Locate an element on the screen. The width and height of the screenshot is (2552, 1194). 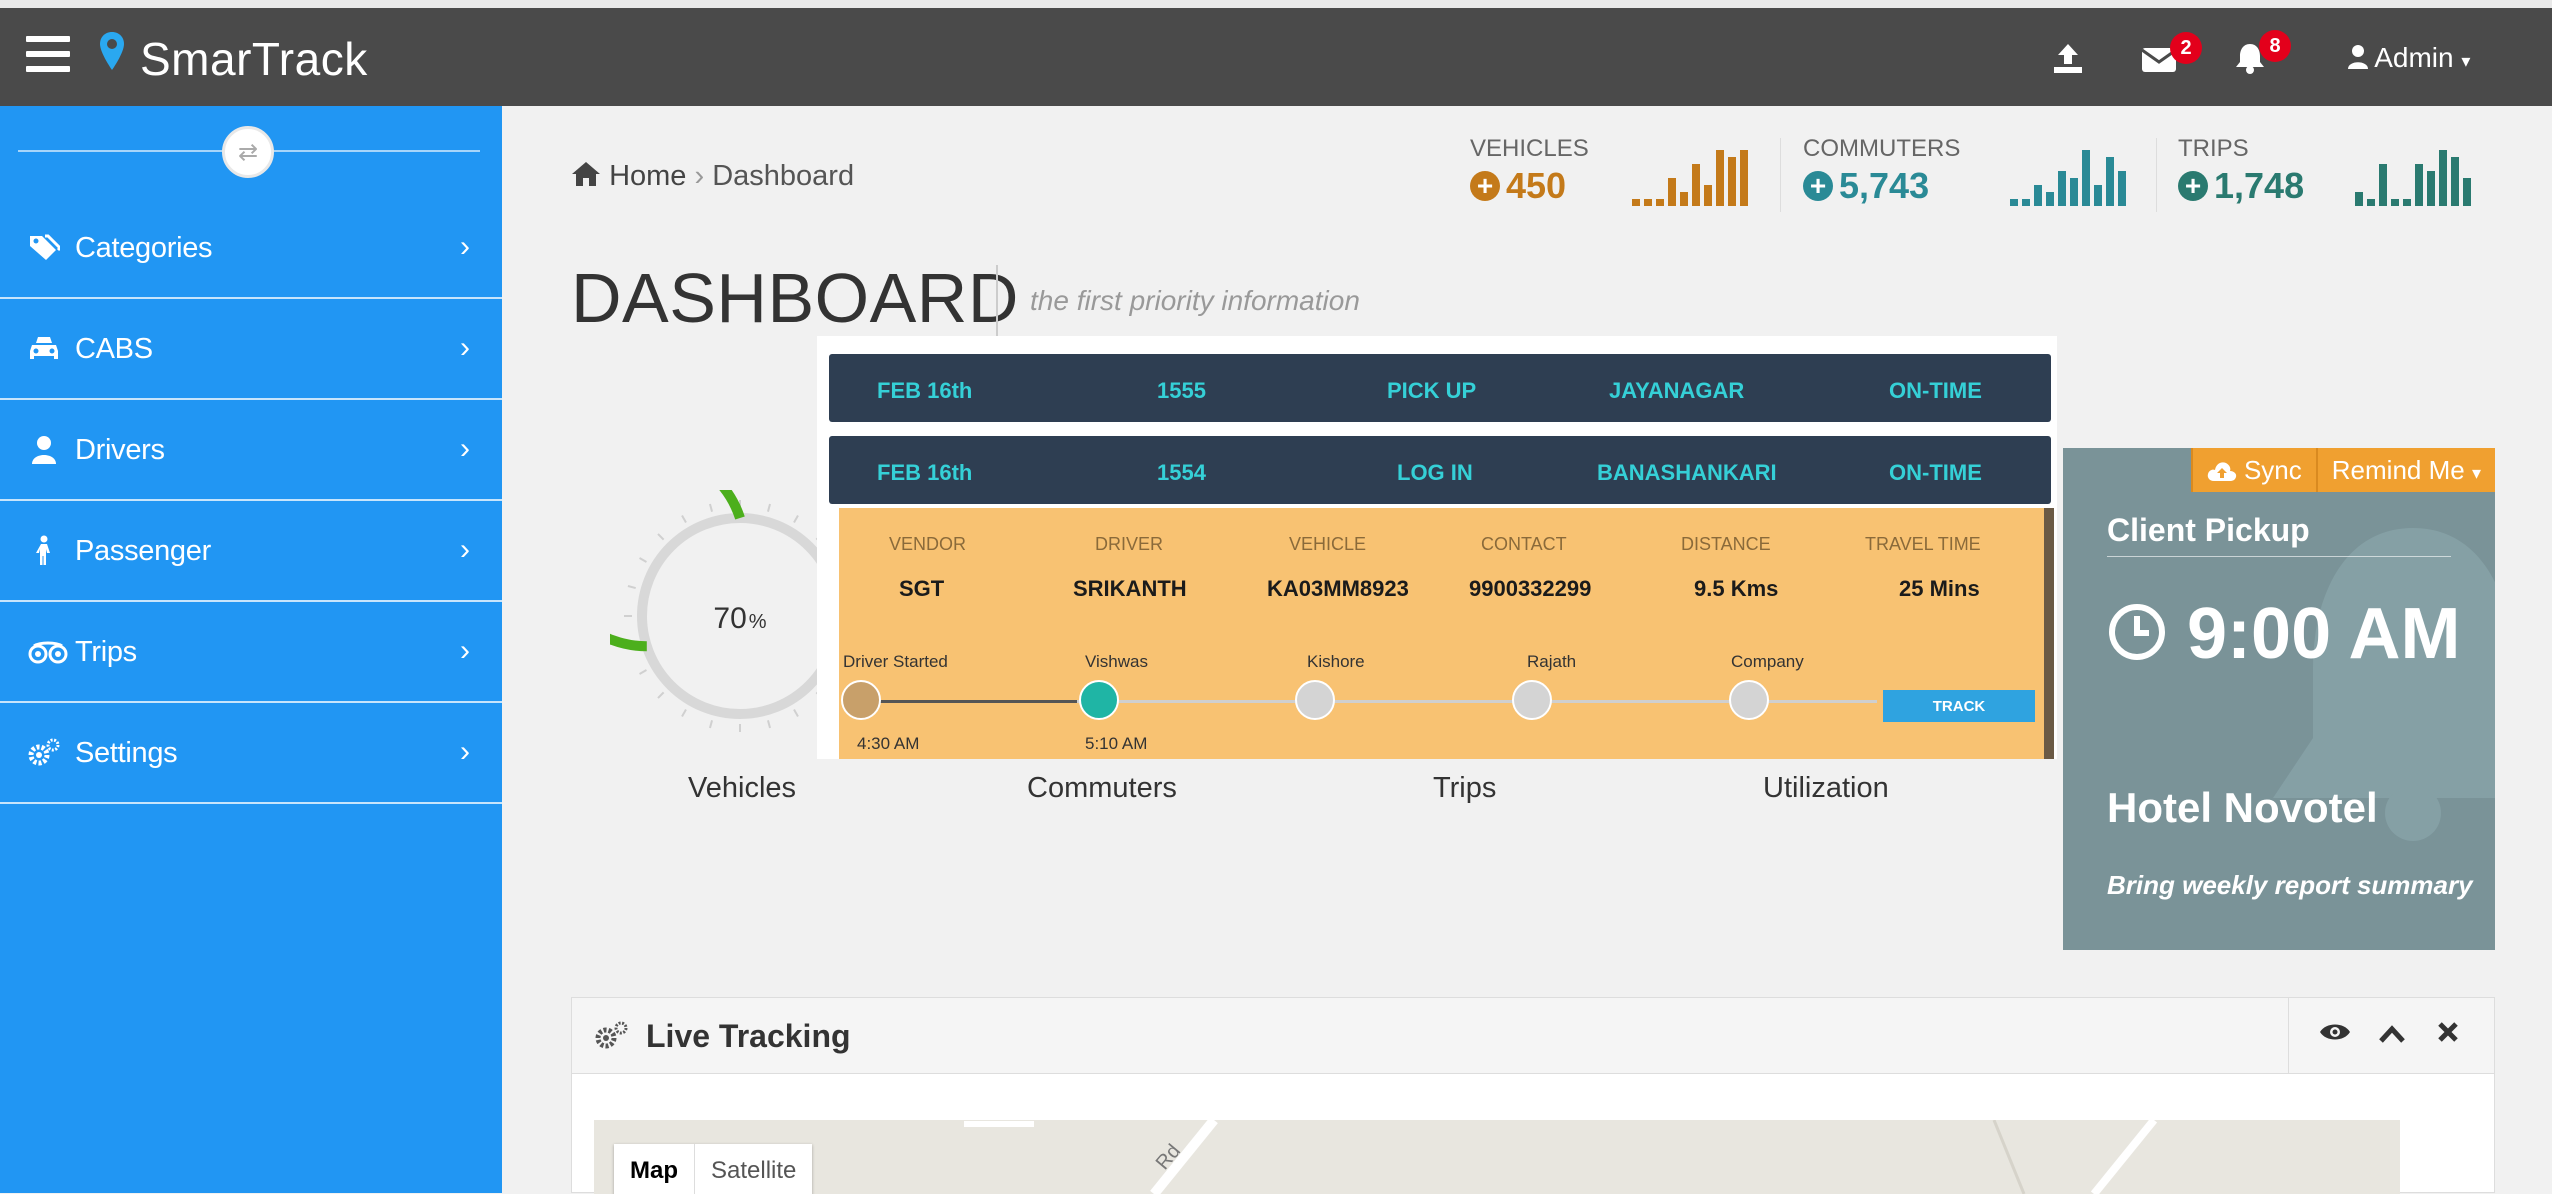
map-type-map-button: Map is located at coordinates (654, 1169).